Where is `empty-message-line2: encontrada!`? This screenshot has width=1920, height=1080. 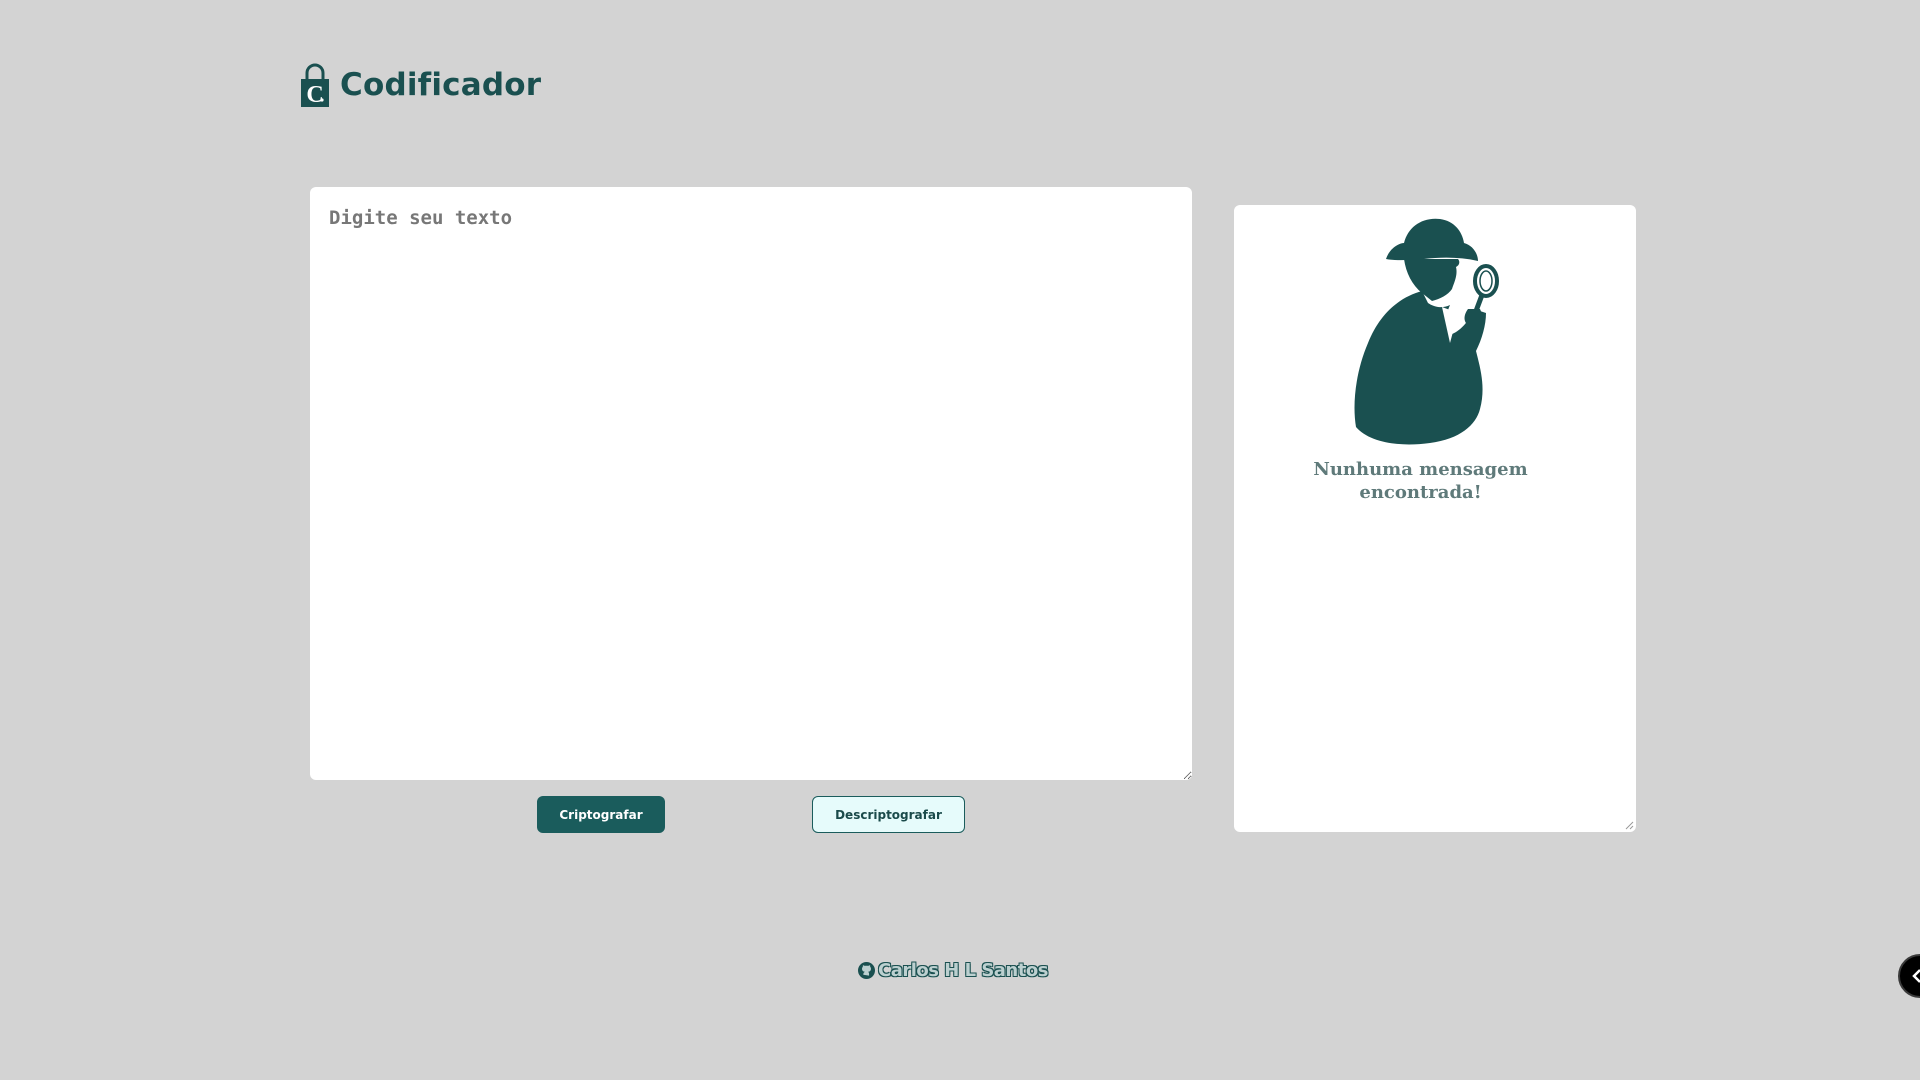
empty-message-line2: encontrada! is located at coordinates (1420, 492).